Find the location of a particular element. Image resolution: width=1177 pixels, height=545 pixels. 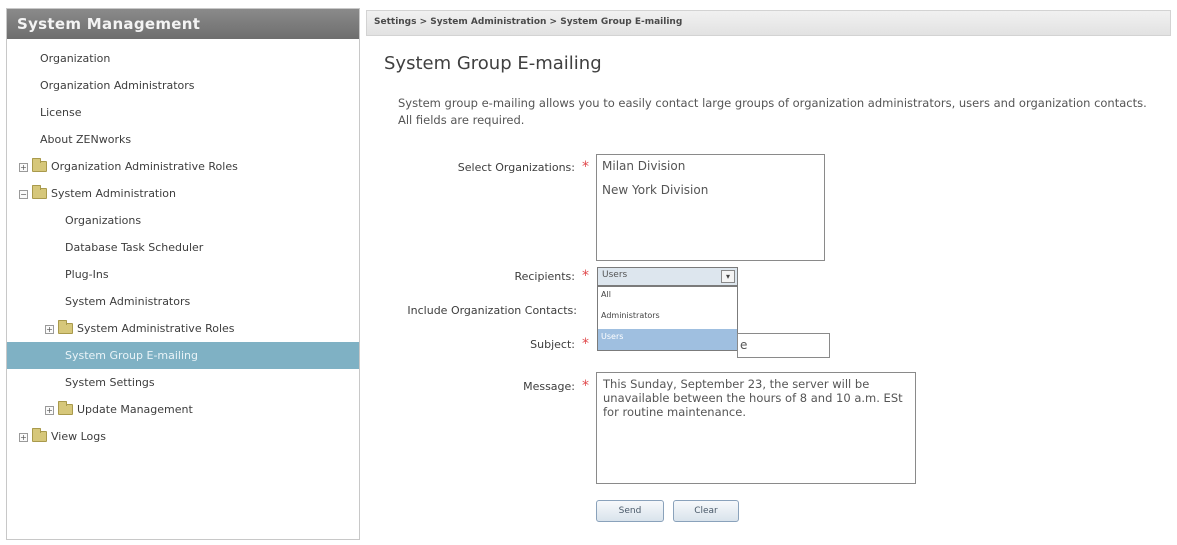

sidebar-item-label: System Group E-mailing is located at coordinates (131, 355).